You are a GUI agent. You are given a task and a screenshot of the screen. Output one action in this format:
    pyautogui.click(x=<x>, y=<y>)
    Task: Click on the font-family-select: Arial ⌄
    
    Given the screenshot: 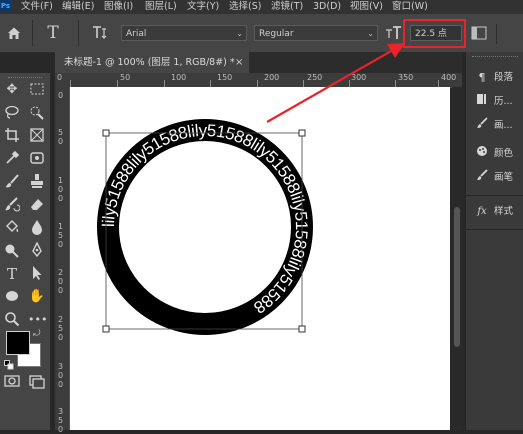 What is the action you would take?
    pyautogui.click(x=184, y=33)
    